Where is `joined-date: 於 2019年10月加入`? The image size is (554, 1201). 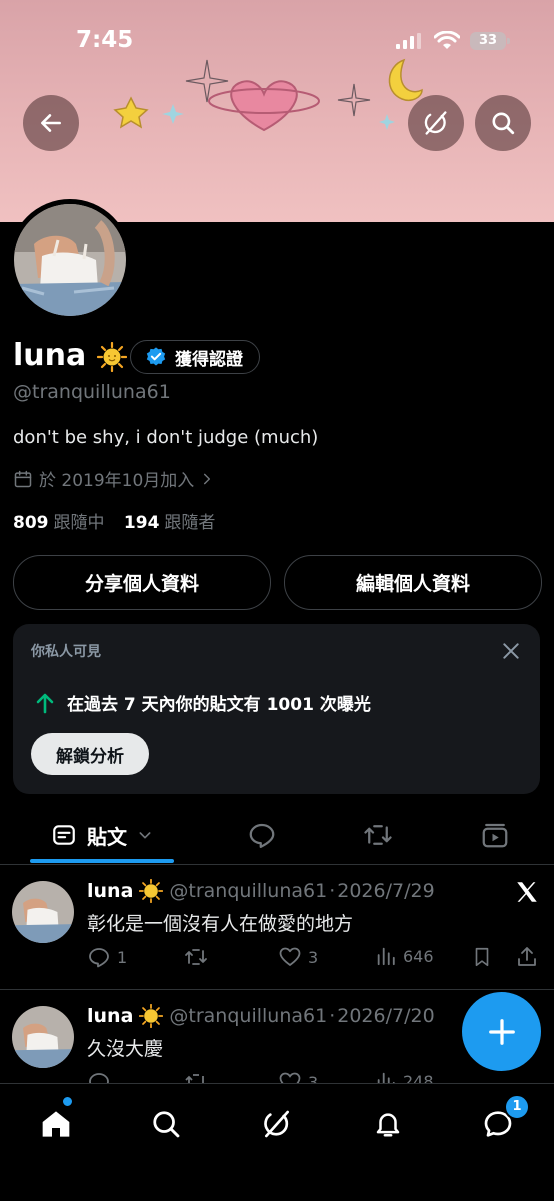 joined-date: 於 2019年10月加入 is located at coordinates (113, 478).